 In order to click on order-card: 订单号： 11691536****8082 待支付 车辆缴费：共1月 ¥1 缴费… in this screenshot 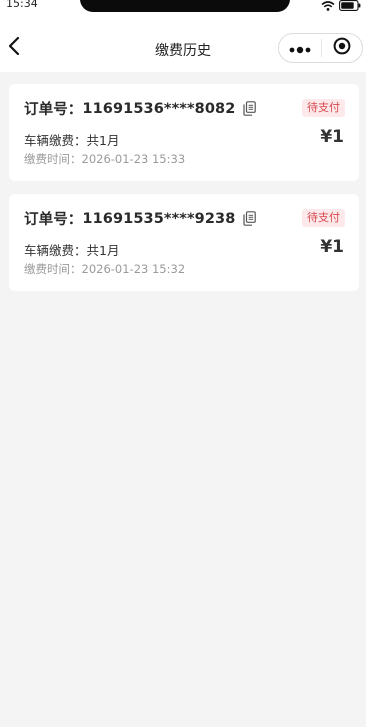, I will do `click(184, 132)`.